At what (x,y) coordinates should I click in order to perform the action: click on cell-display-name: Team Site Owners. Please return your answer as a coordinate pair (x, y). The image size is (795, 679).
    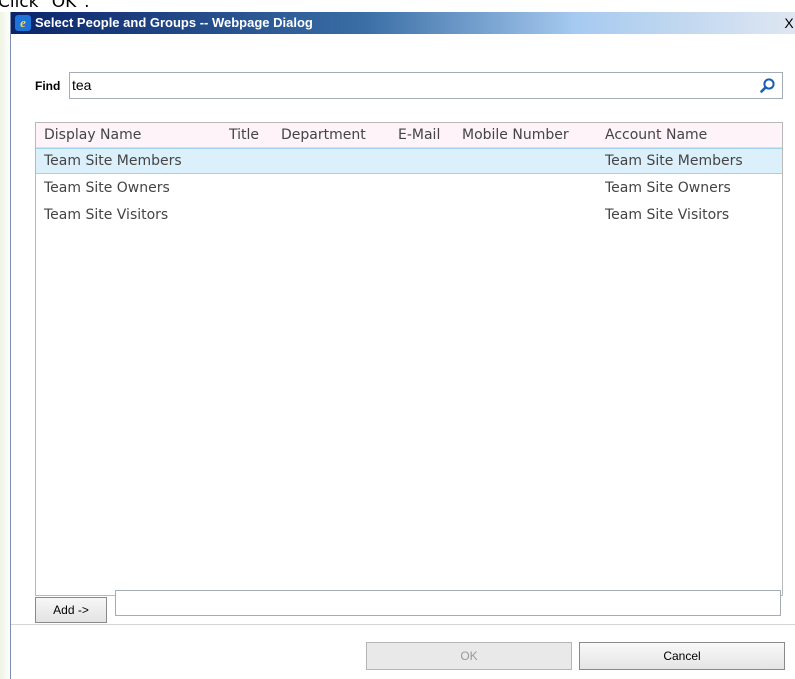
    Looking at the image, I should click on (107, 188).